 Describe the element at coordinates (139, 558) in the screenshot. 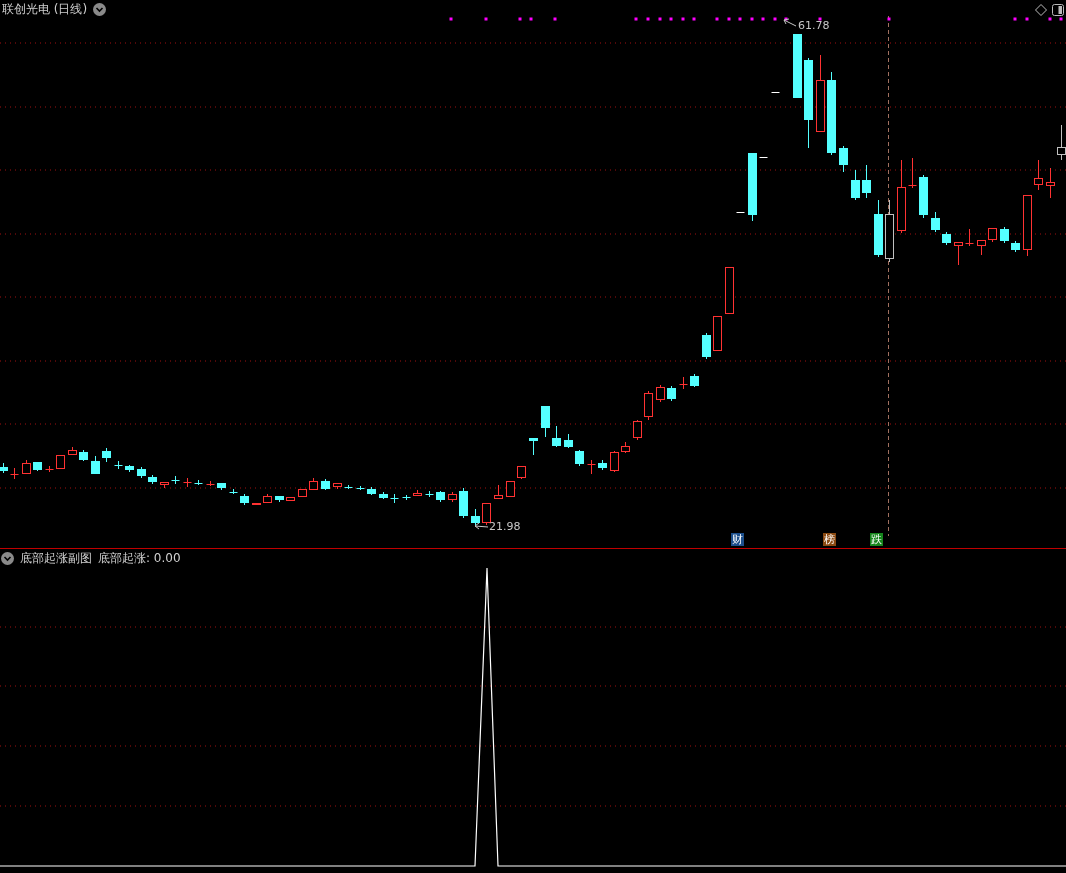

I see `indicator-value: 底部起涨: 0.00` at that location.